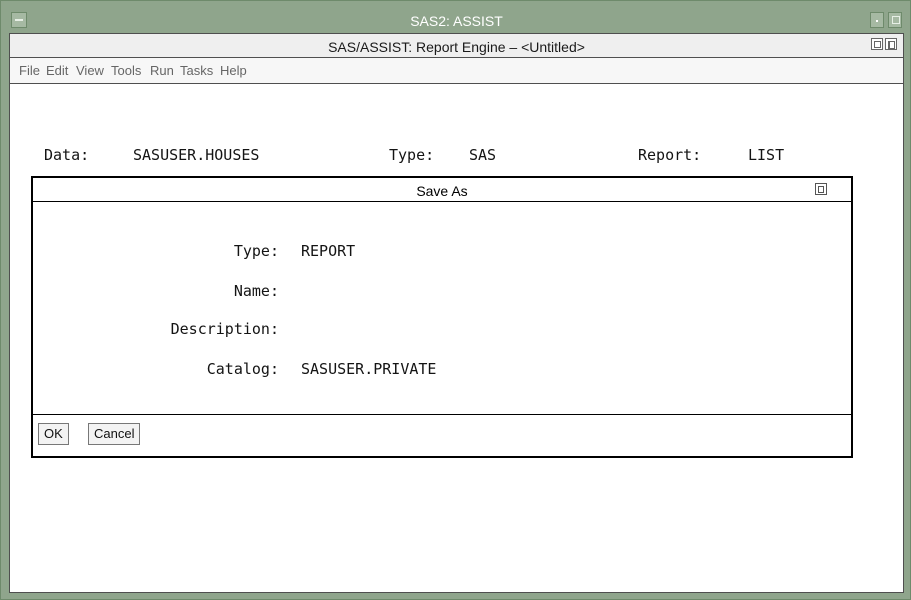  I want to click on catalog-field-value: SASUSER.PRIVATE, so click(368, 369).